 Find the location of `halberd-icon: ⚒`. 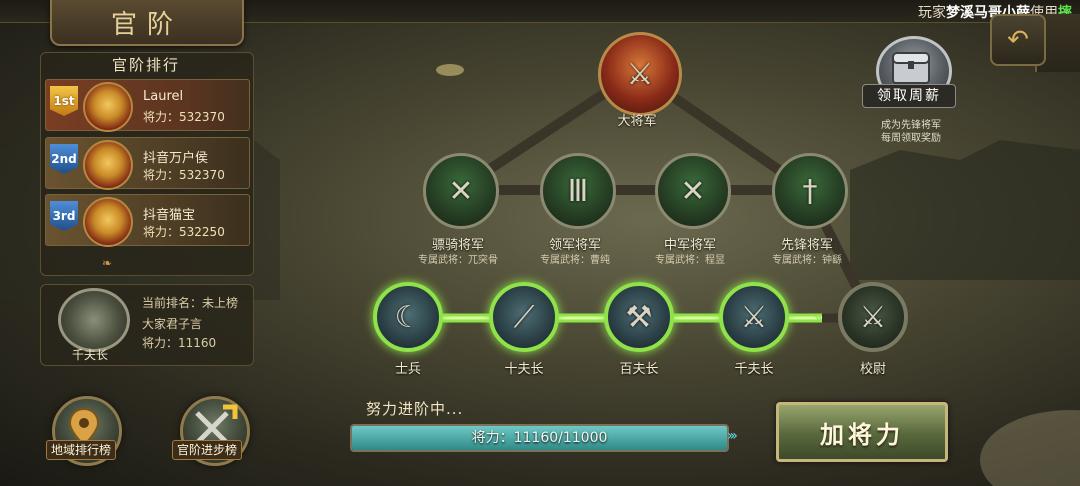

halberd-icon: ⚒ is located at coordinates (639, 317).